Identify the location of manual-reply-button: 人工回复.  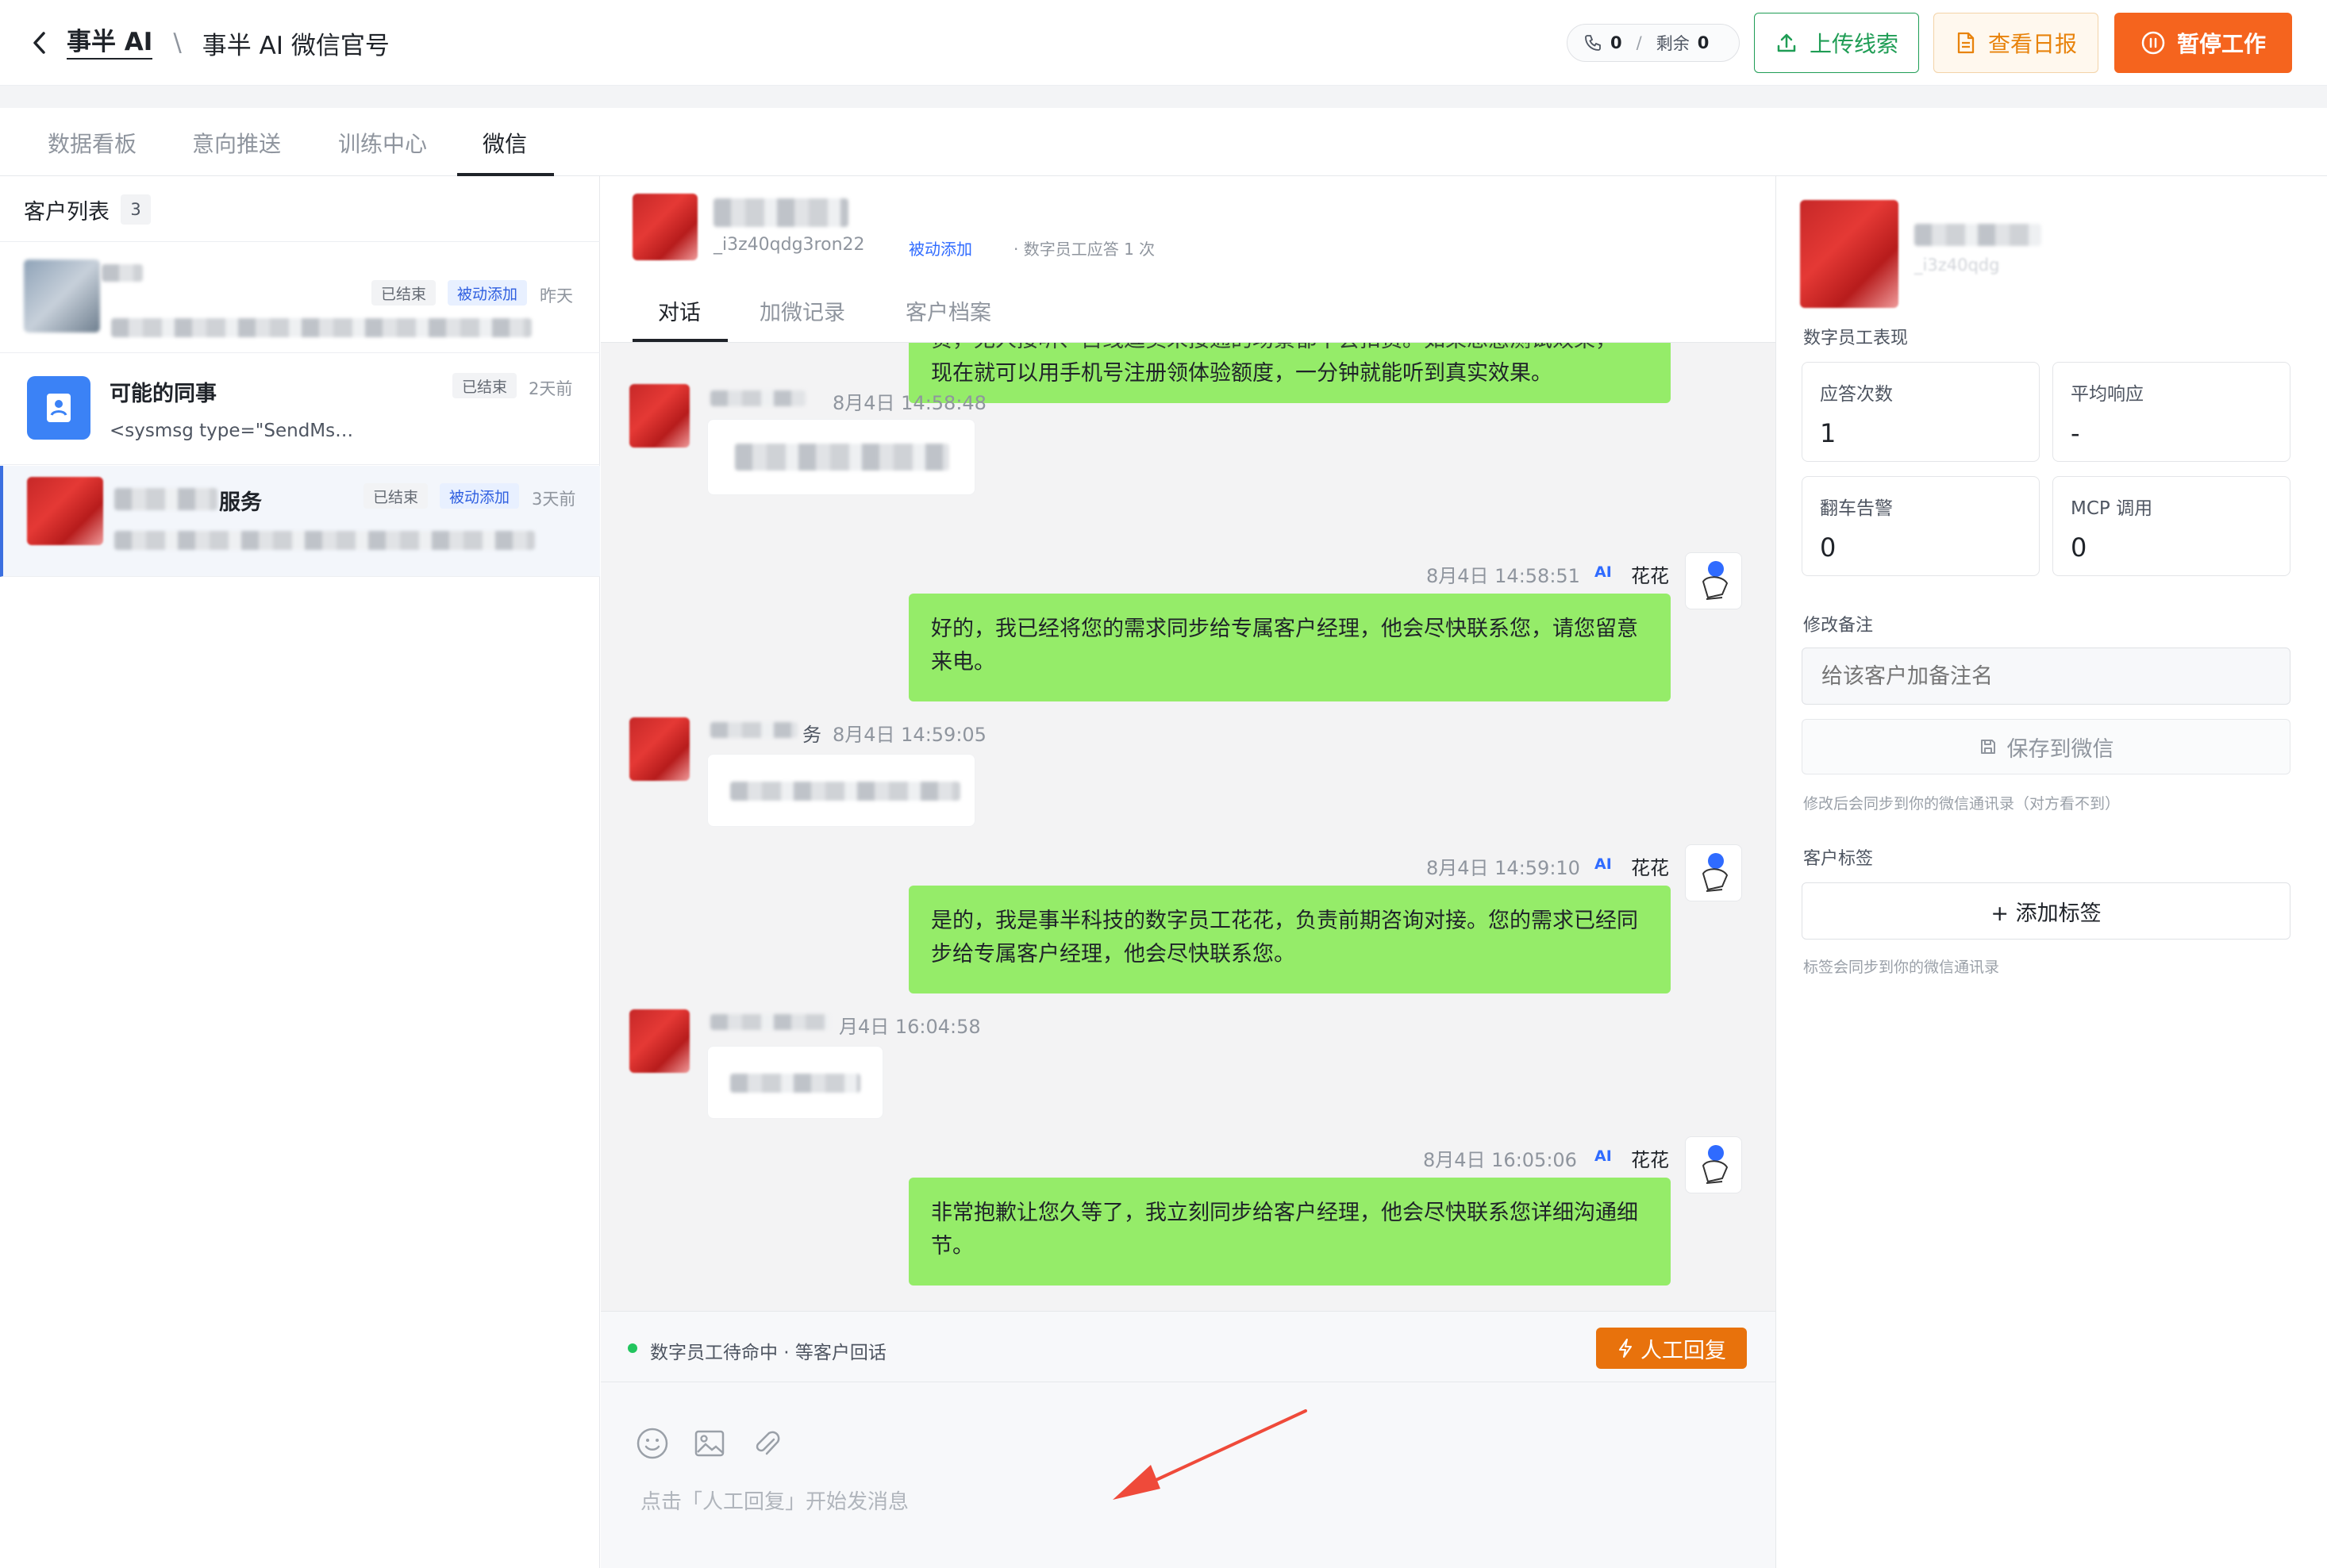
(1671, 1348).